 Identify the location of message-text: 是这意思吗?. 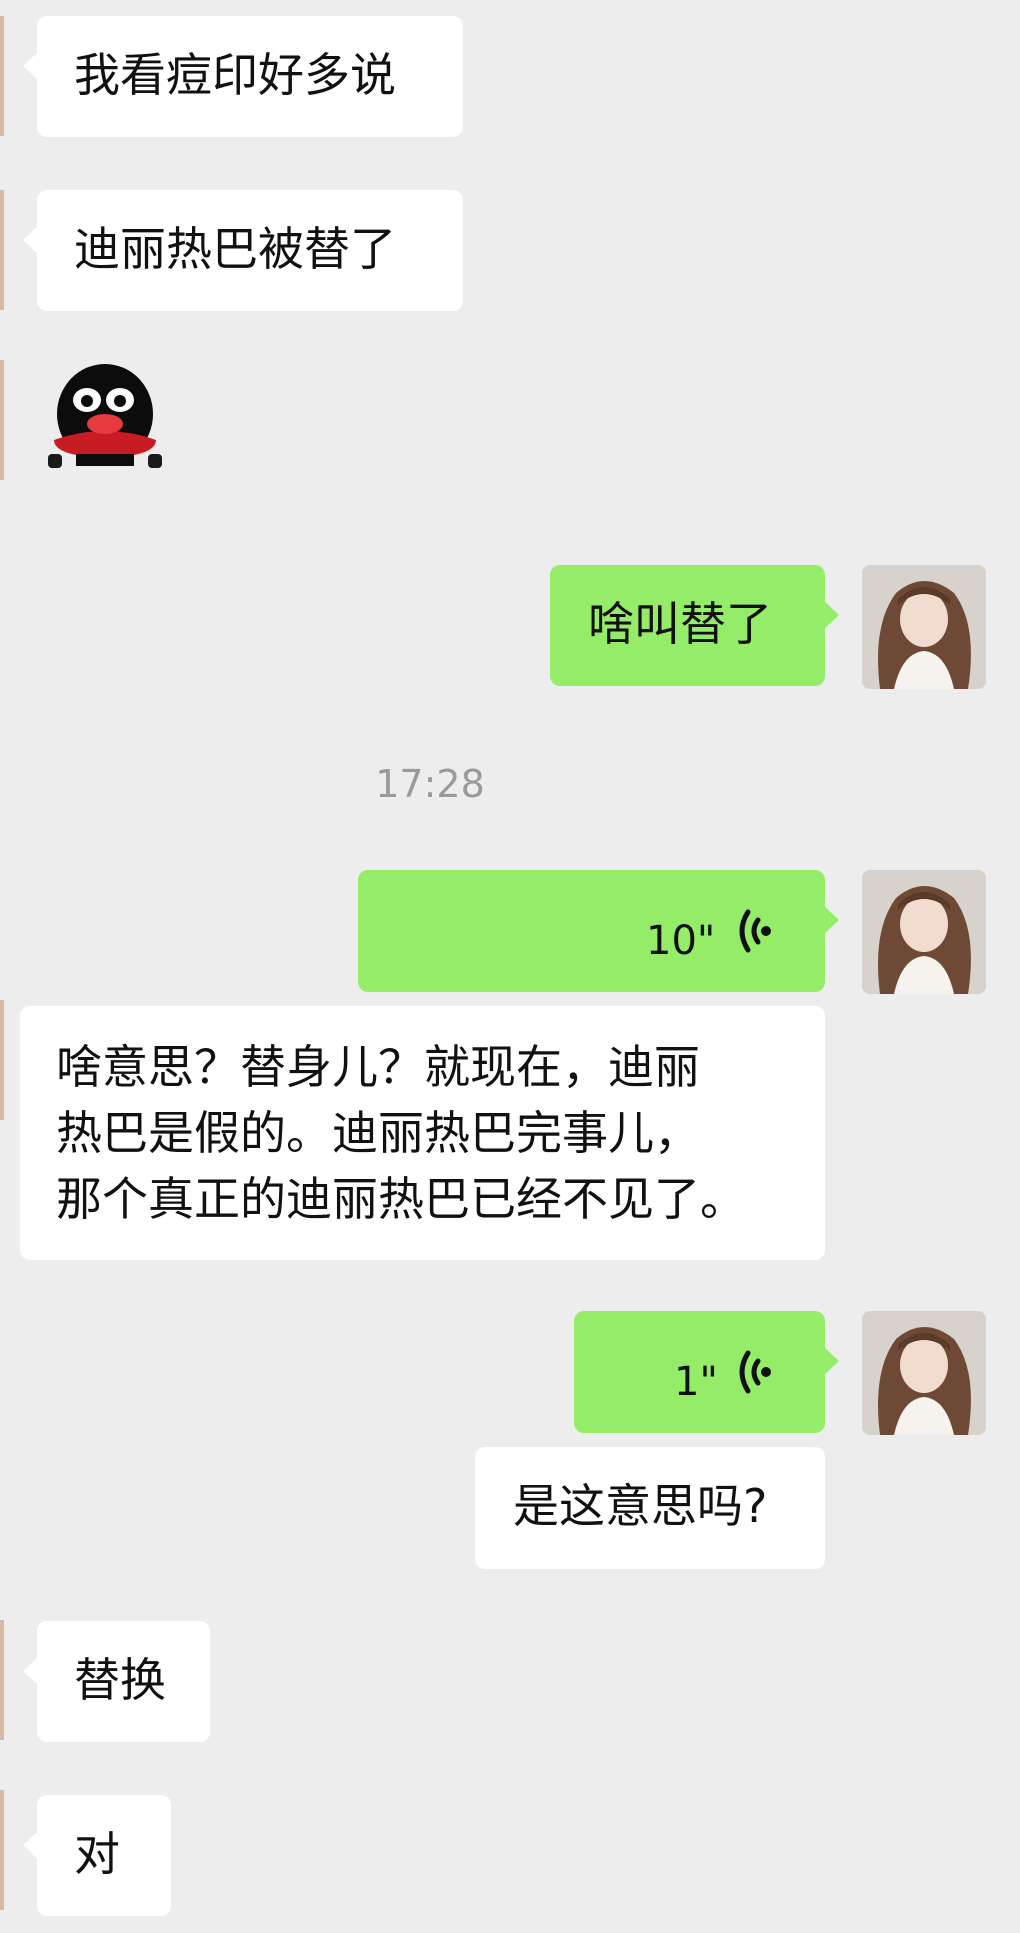
(640, 1506).